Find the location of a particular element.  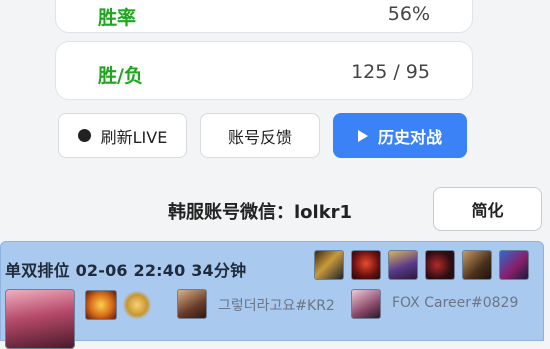

simplify-button: 简化 is located at coordinates (487, 209).